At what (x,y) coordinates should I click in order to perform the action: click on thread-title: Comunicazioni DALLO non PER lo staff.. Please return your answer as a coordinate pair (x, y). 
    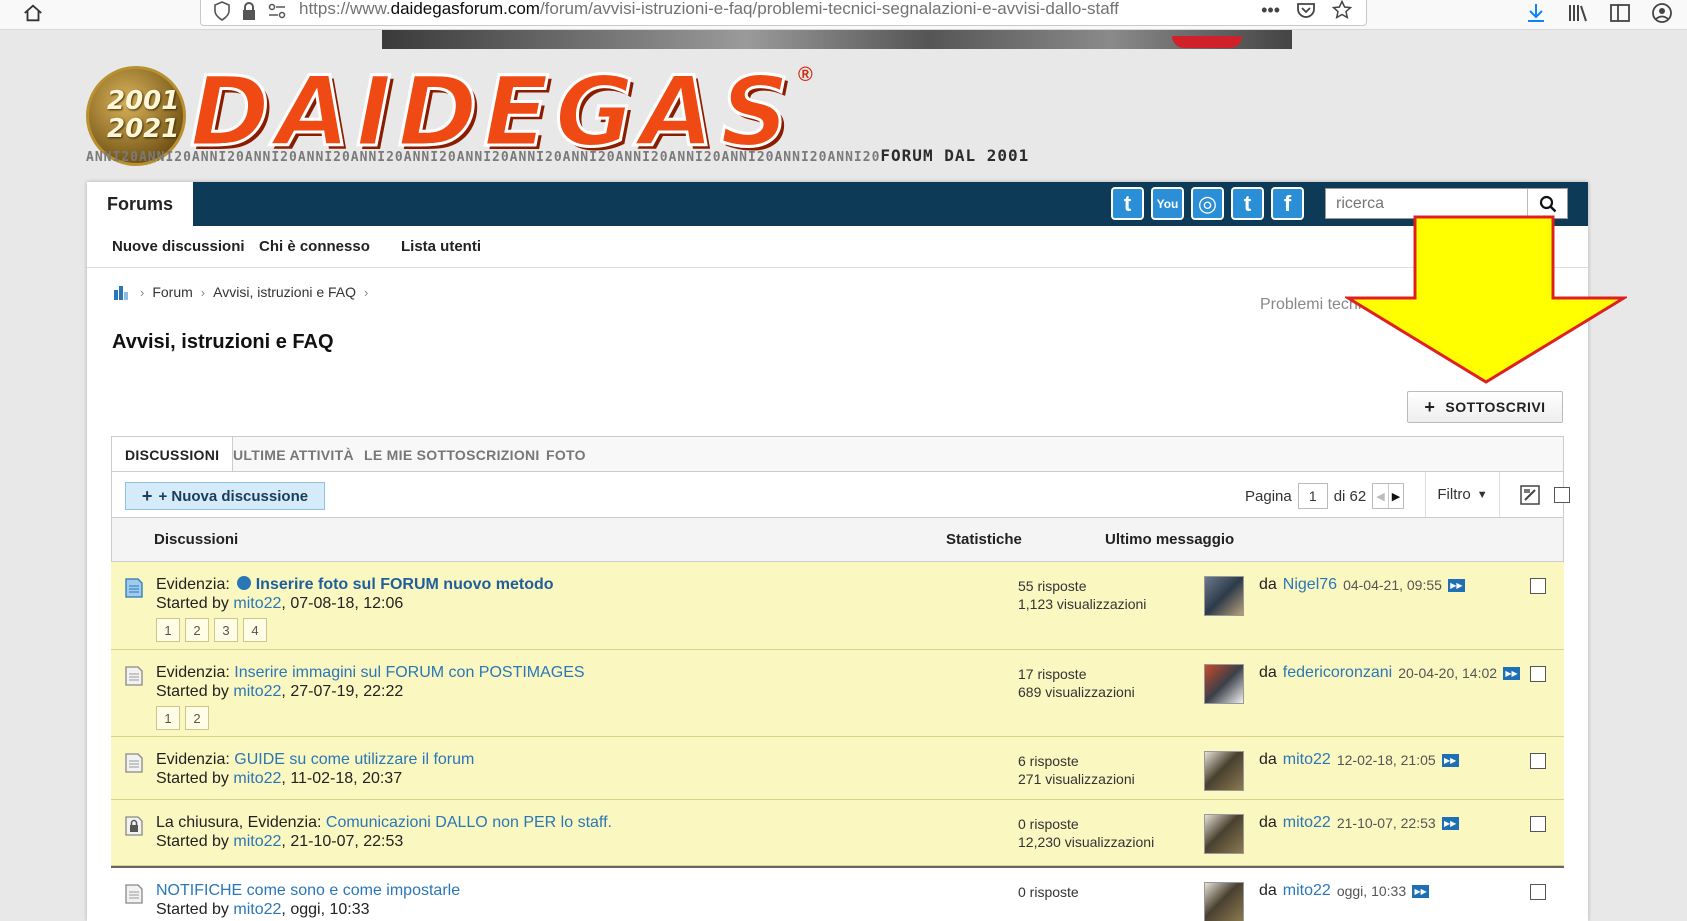
    Looking at the image, I should click on (469, 822).